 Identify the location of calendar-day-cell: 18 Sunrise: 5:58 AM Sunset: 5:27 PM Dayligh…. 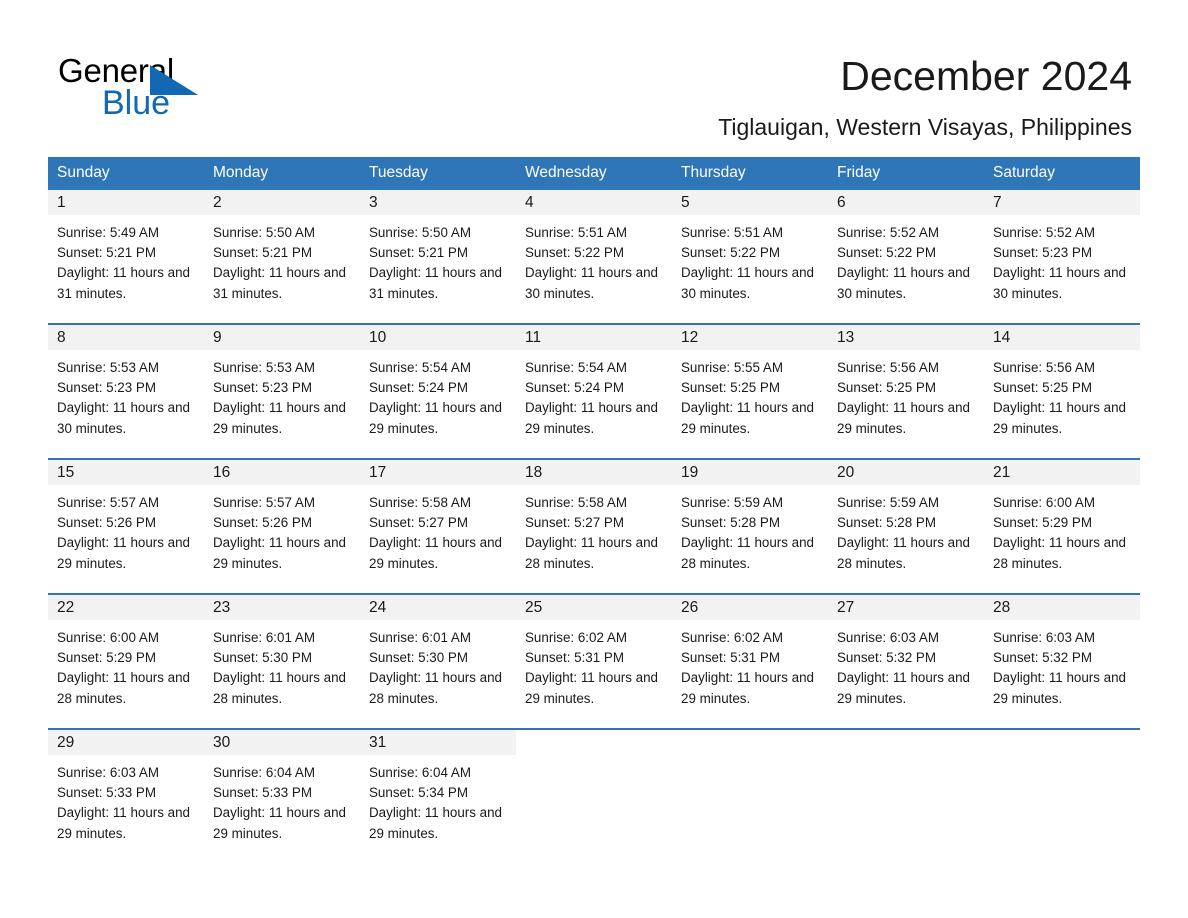
(594, 526).